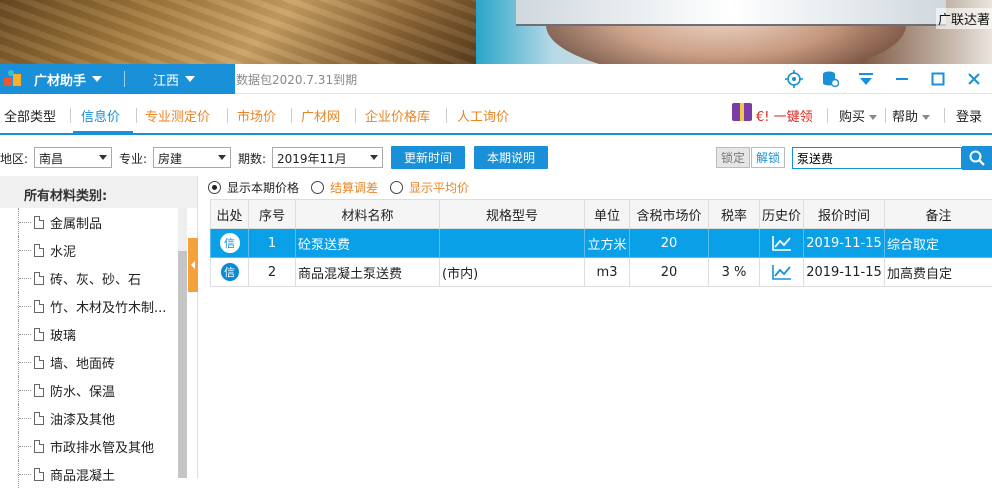 The height and width of the screenshot is (488, 992). I want to click on column-header: 单位, so click(607, 214).